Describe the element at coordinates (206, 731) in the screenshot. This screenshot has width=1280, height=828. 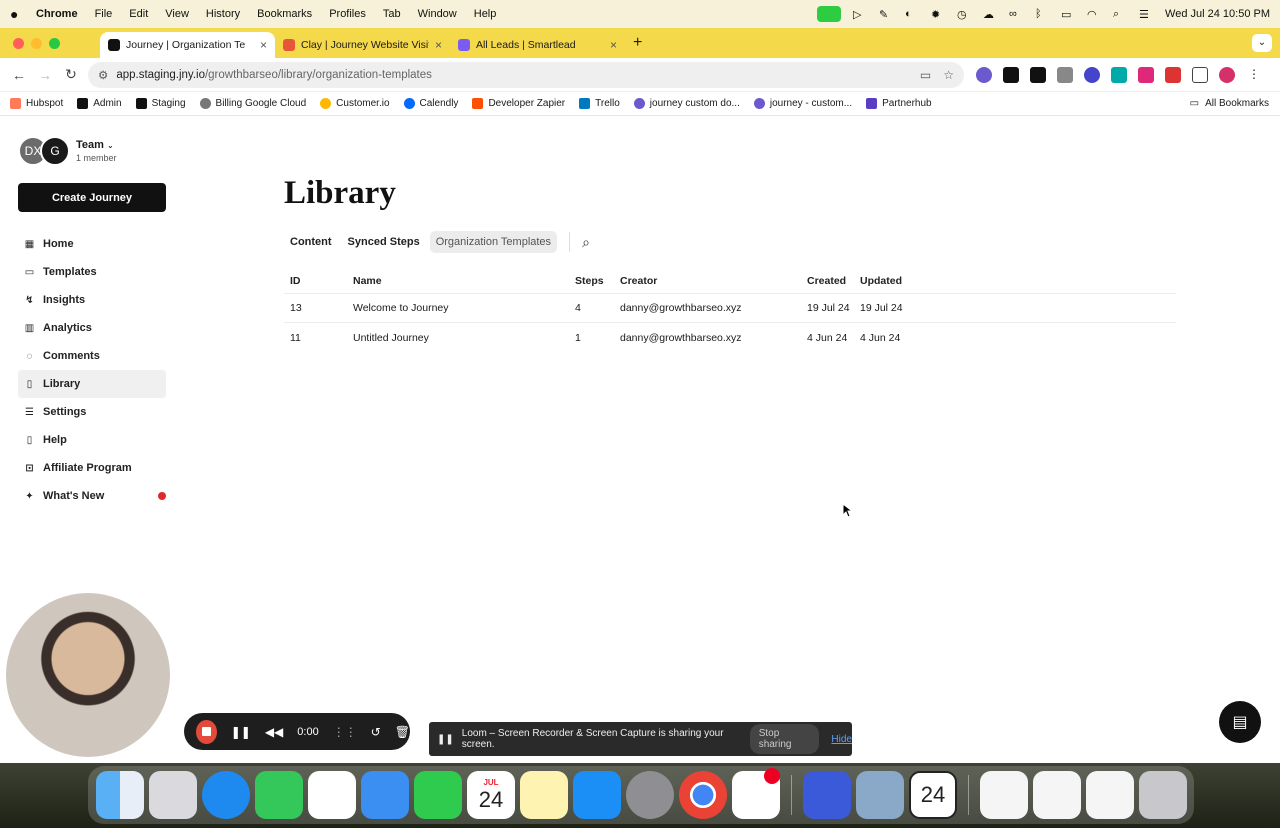
I see `stop-recording-button` at that location.